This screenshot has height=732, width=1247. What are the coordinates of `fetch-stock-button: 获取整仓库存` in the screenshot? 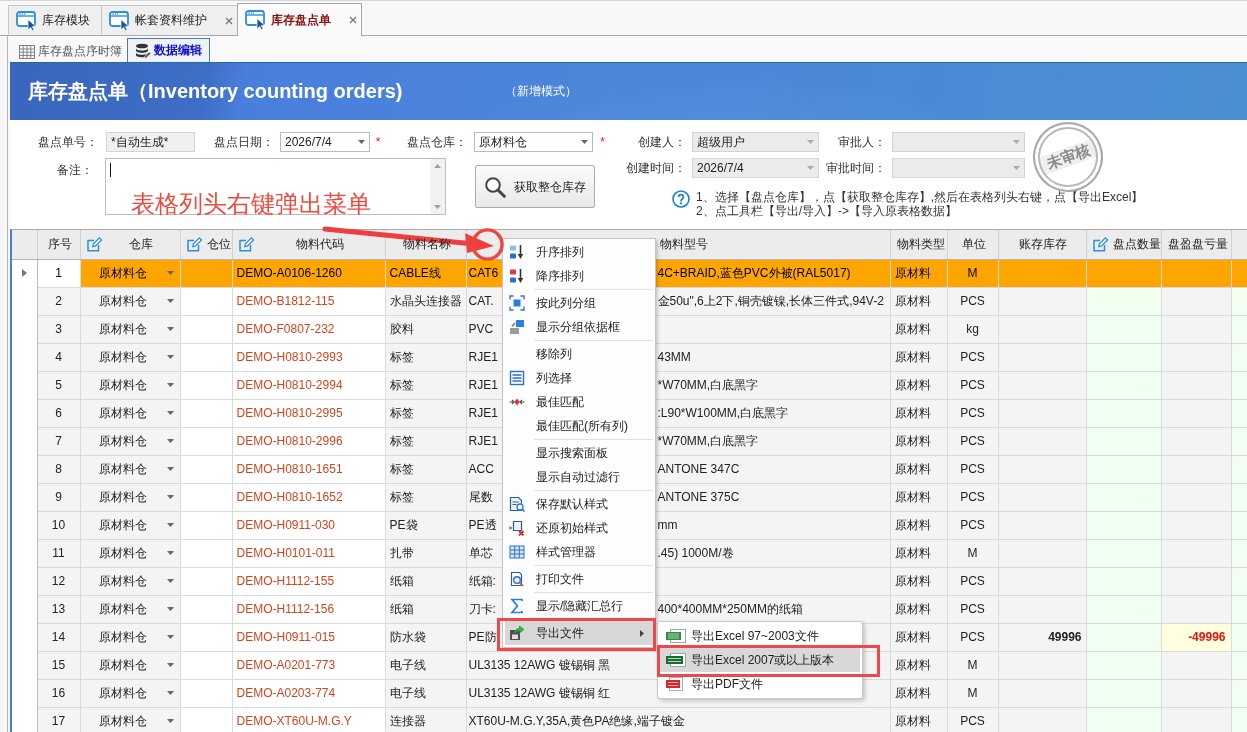 It's located at (535, 186).